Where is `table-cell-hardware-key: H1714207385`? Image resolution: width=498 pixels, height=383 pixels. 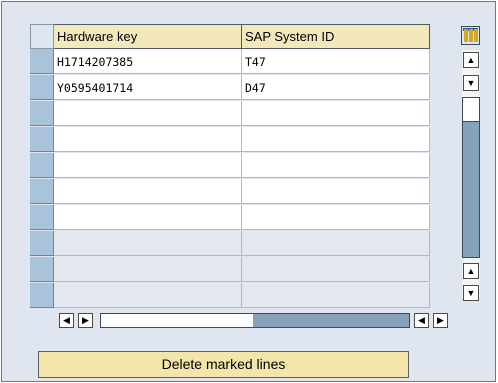 table-cell-hardware-key: H1714207385 is located at coordinates (148, 61).